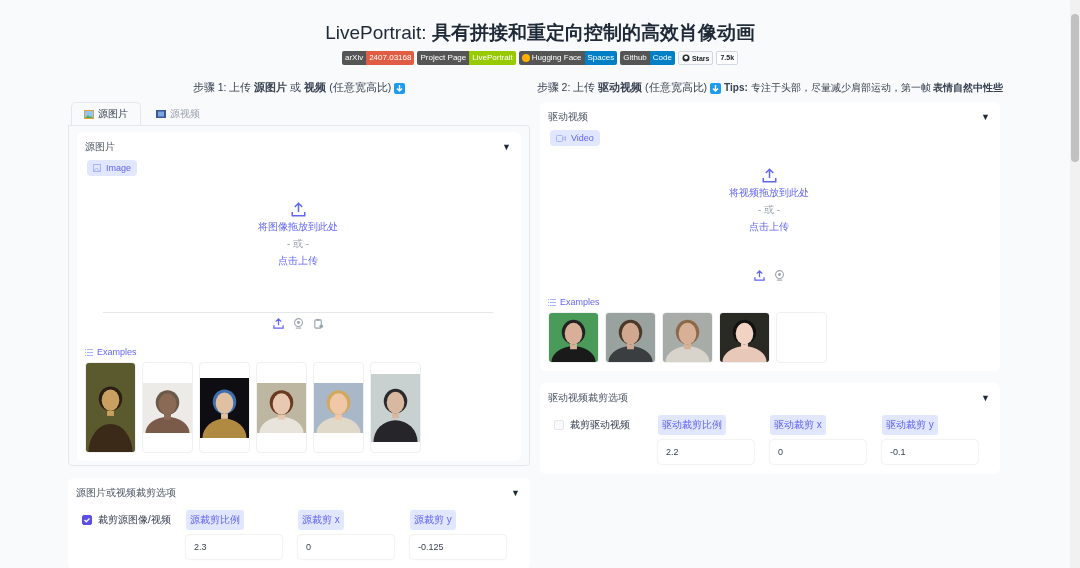 This screenshot has height=568, width=1080. What do you see at coordinates (588, 398) in the screenshot?
I see `panel-title: 驱动视频裁剪选项` at bounding box center [588, 398].